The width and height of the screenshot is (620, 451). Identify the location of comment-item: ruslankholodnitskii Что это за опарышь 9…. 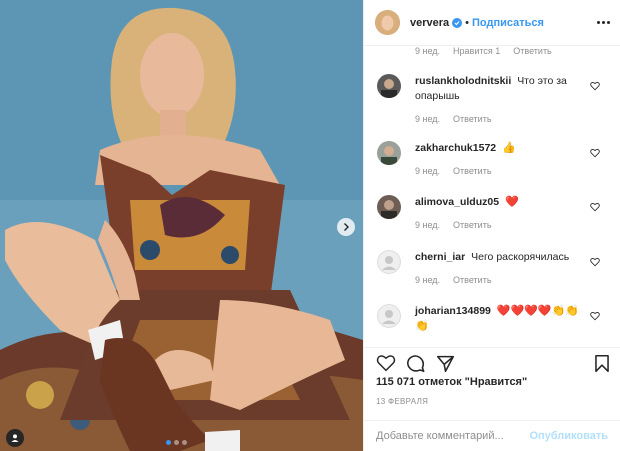
(492, 101).